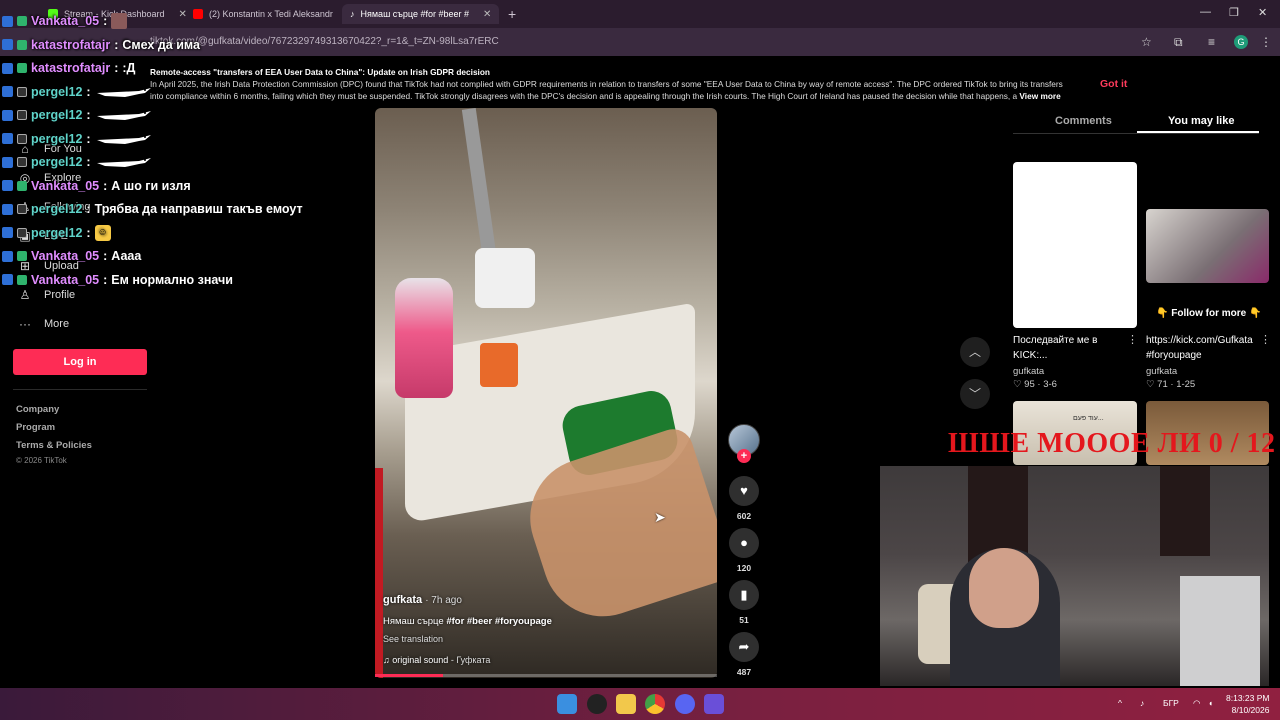 The image size is (1280, 720). Describe the element at coordinates (1248, 698) in the screenshot. I see `clock-time: 8:13:23 PM` at that location.